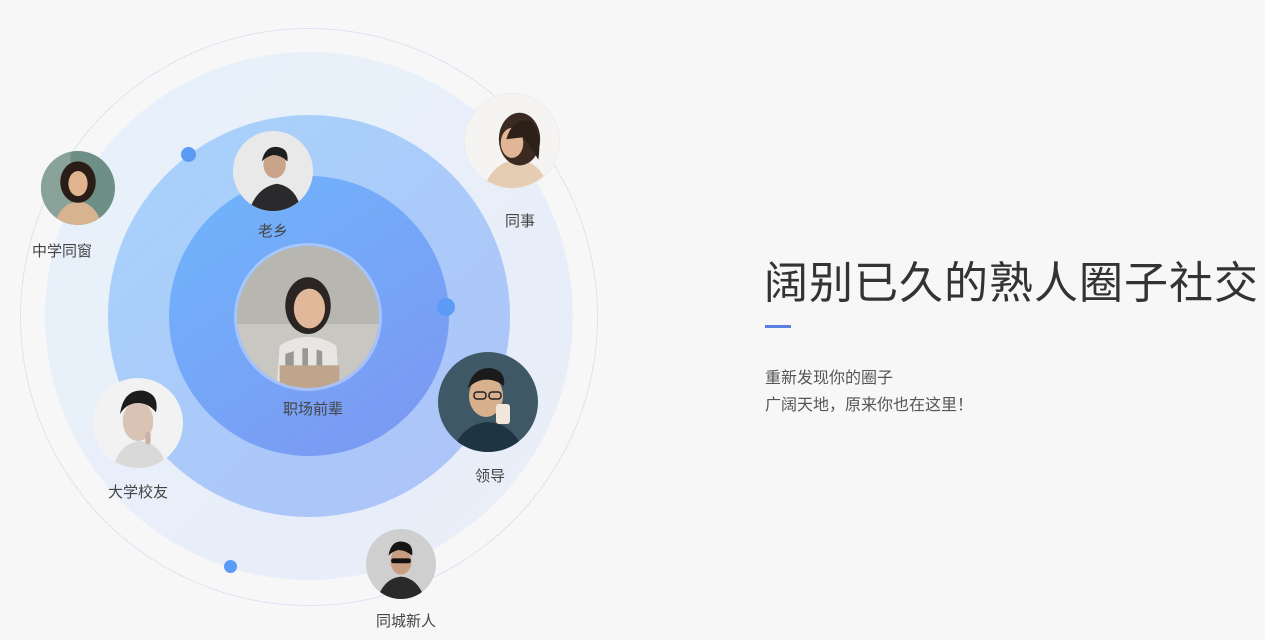 This screenshot has height=640, width=1265. Describe the element at coordinates (78, 188) in the screenshot. I see `middle-school-avatar` at that location.